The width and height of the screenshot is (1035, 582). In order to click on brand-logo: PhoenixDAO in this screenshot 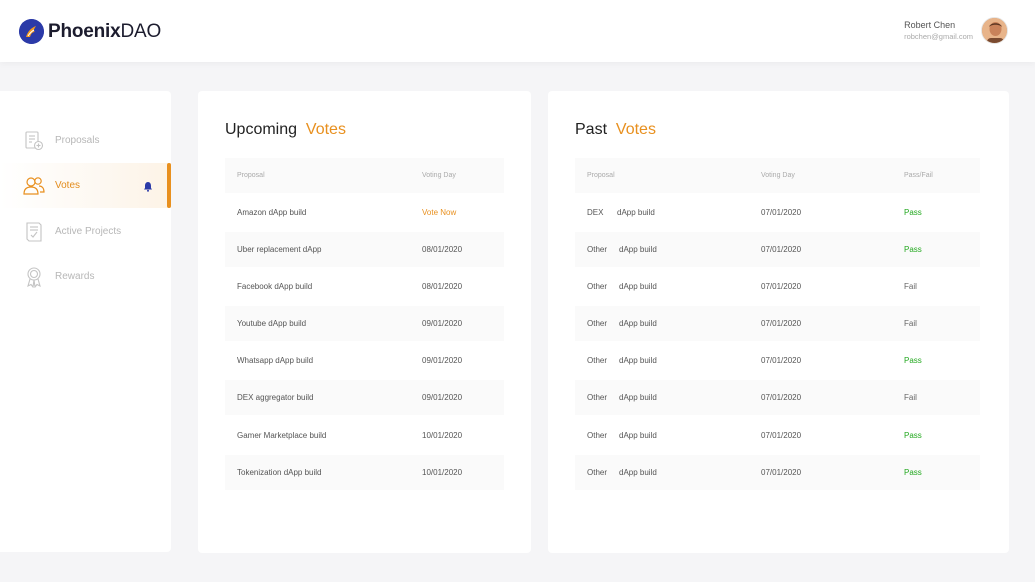, I will do `click(90, 31)`.